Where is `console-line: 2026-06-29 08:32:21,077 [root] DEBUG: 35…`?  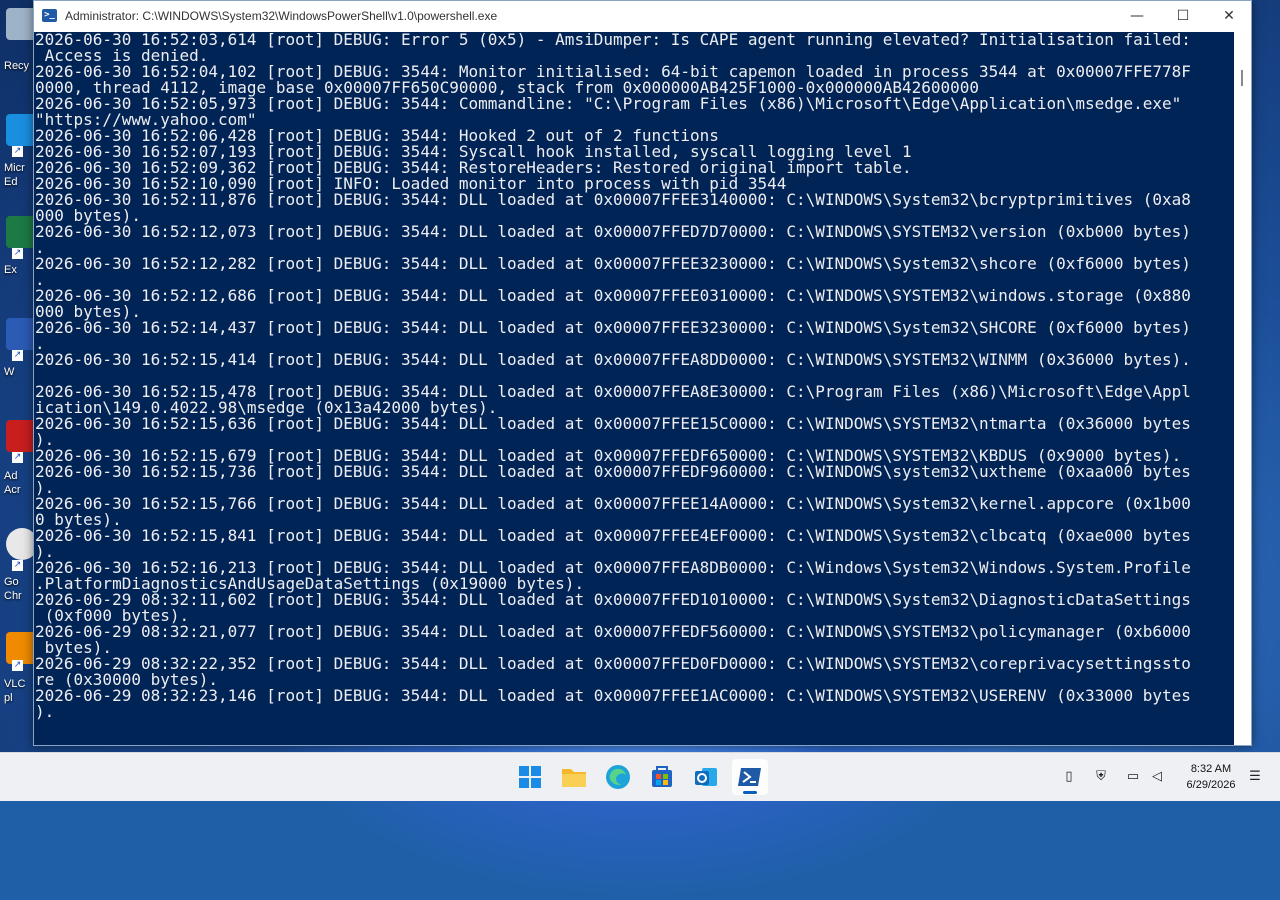
console-line: 2026-06-29 08:32:21,077 [root] DEBUG: 35… is located at coordinates (613, 631).